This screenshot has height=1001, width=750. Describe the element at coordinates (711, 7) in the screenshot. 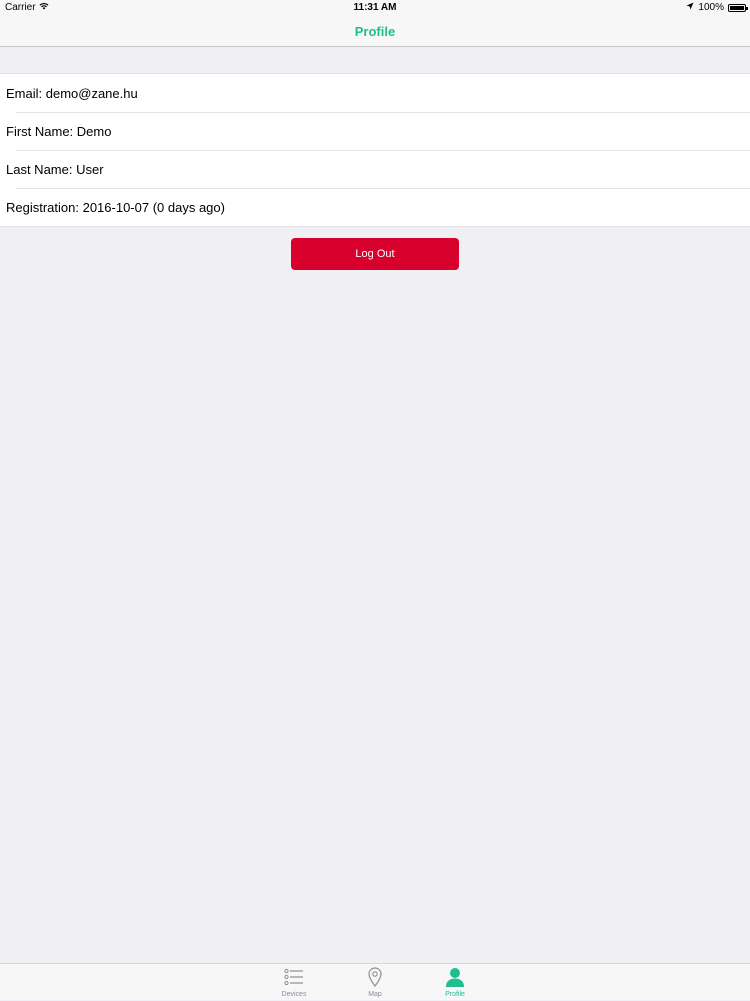

I see `battery-percent: 100%` at that location.